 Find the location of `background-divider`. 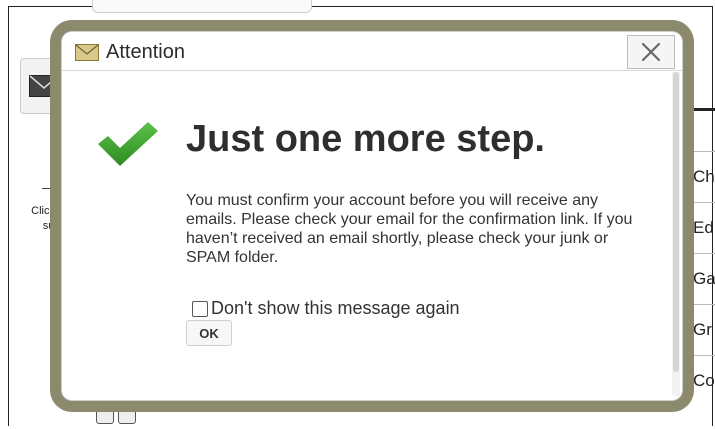

background-divider is located at coordinates (46, 188).